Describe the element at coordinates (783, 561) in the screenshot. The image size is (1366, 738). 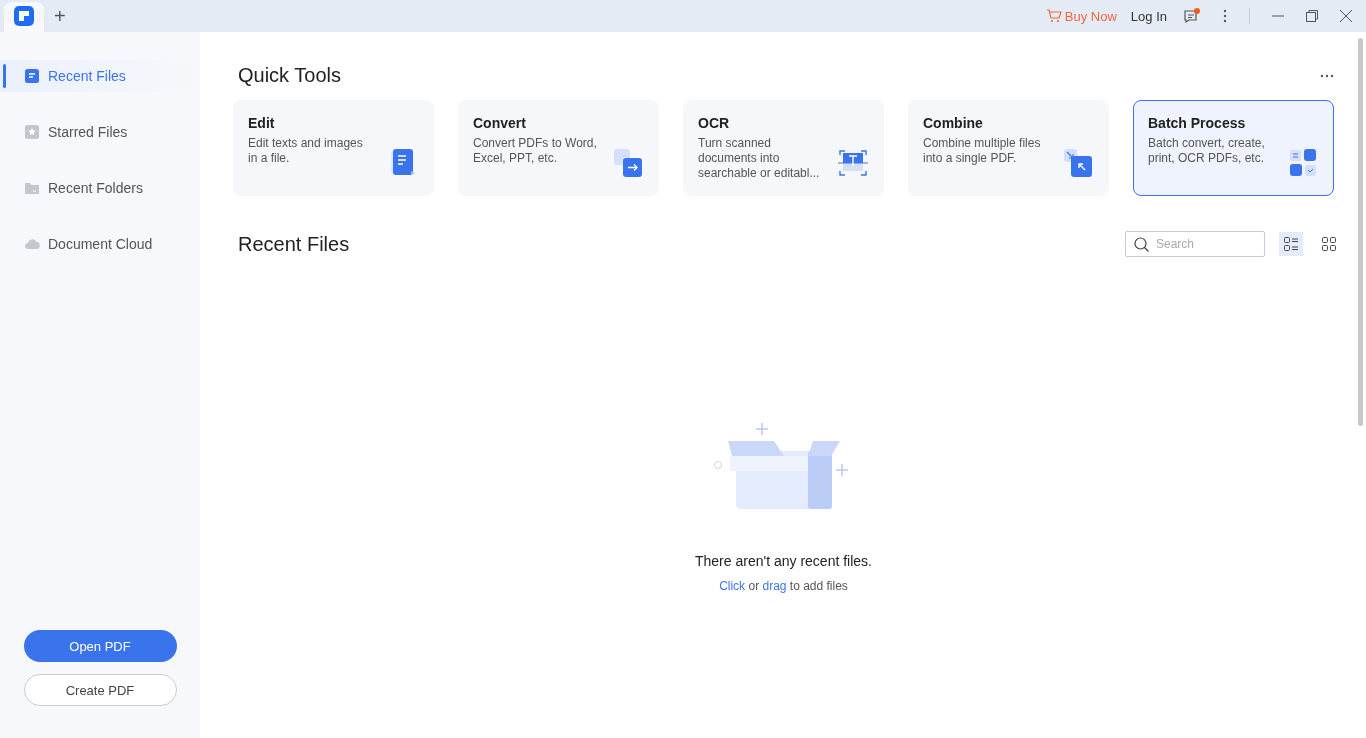
I see `empty-message: There aren't any recent files.` at that location.